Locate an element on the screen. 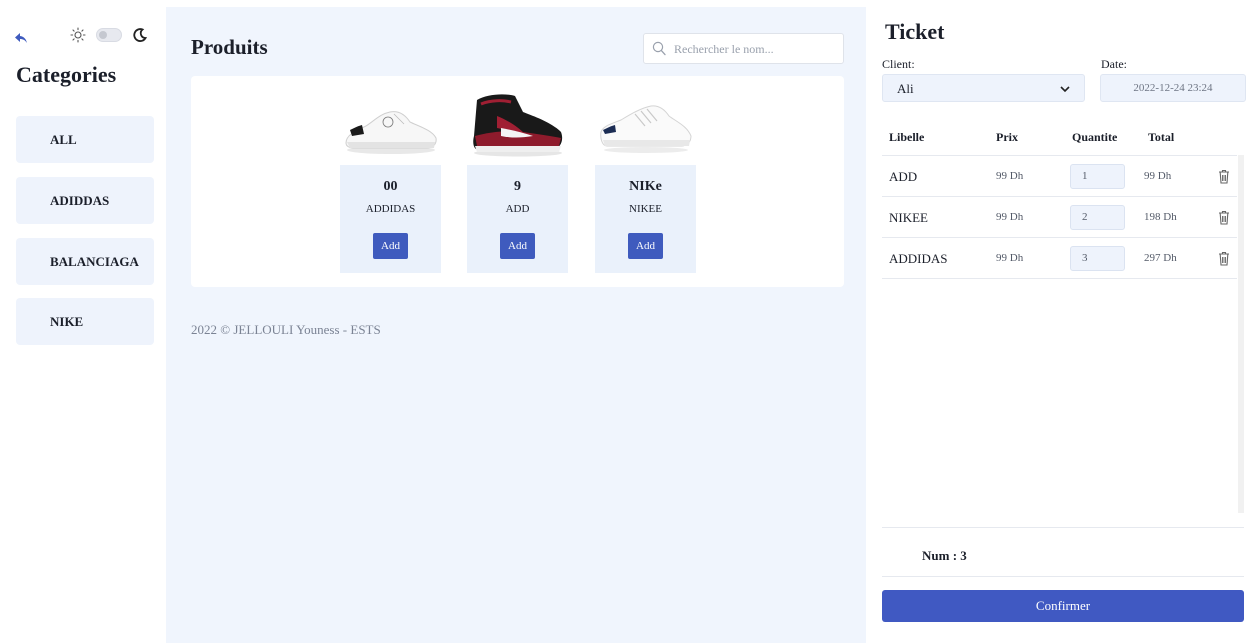 Image resolution: width=1250 pixels, height=643 pixels. sun-icon is located at coordinates (78, 35).